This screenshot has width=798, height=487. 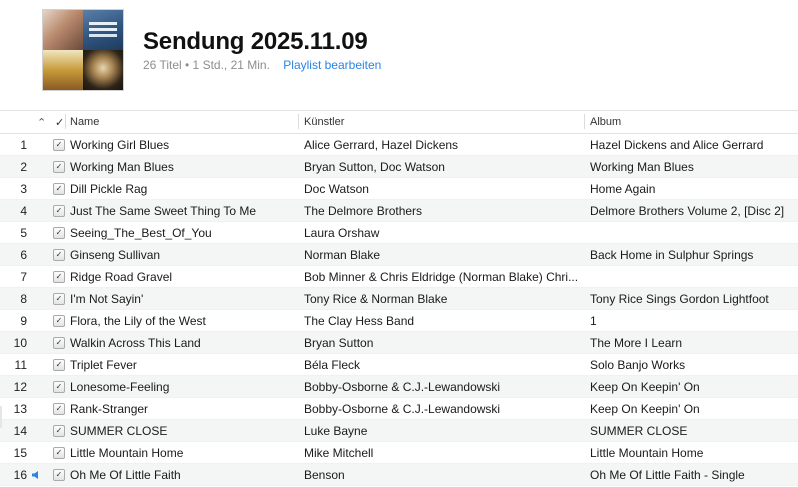 What do you see at coordinates (339, 343) in the screenshot?
I see `track-artist: Bryan Sutton` at bounding box center [339, 343].